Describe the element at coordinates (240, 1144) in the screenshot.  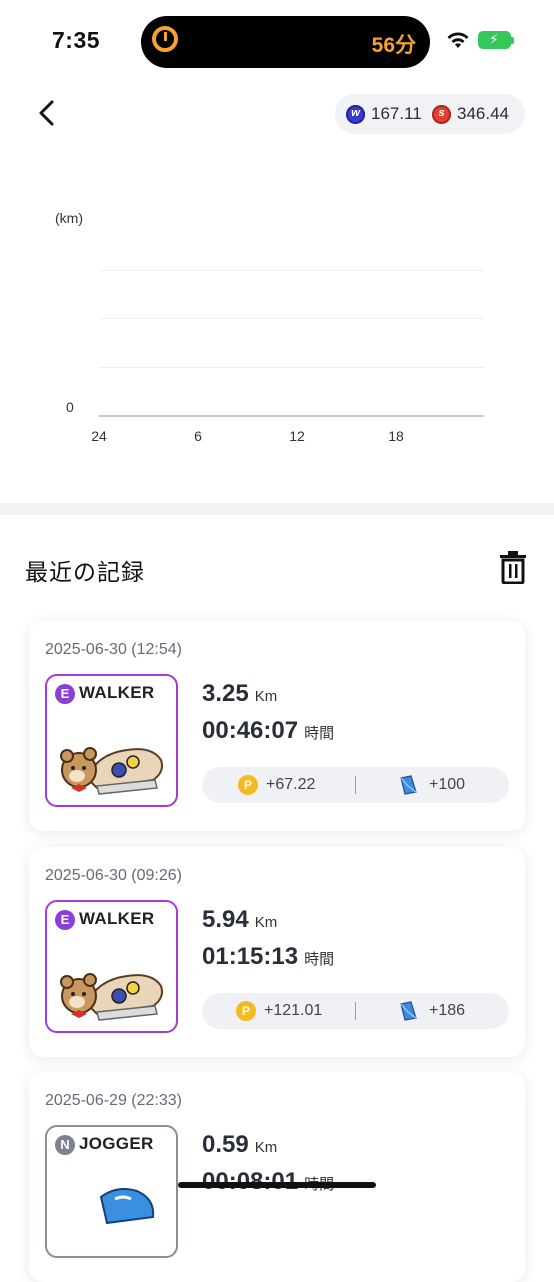
I see `distance-value: 0.59 Km` at that location.